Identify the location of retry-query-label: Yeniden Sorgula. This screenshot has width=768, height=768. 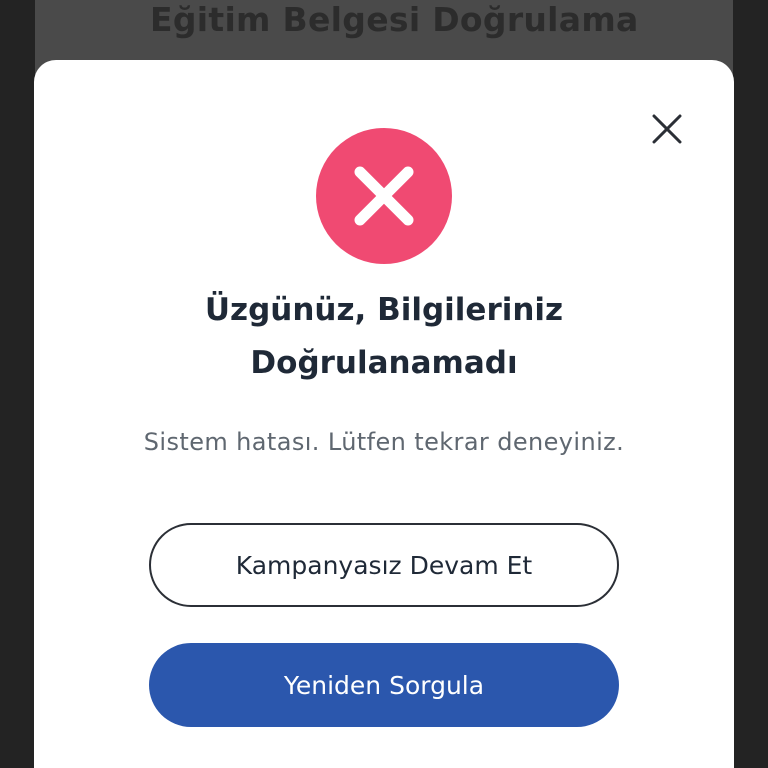
(384, 685).